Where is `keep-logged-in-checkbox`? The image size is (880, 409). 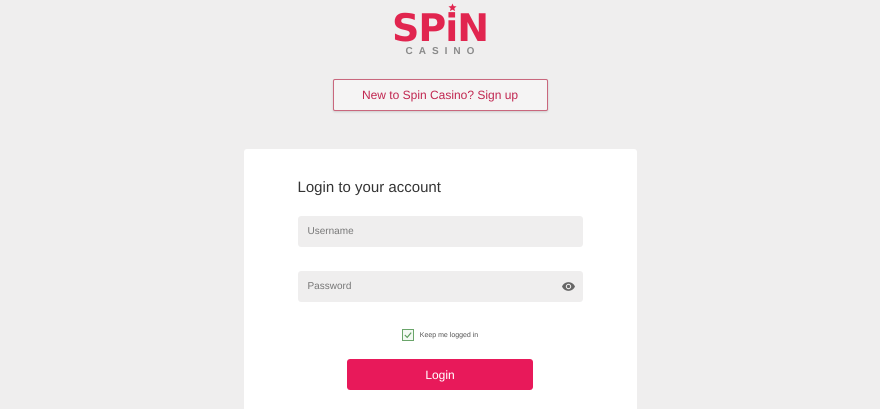 keep-logged-in-checkbox is located at coordinates (408, 335).